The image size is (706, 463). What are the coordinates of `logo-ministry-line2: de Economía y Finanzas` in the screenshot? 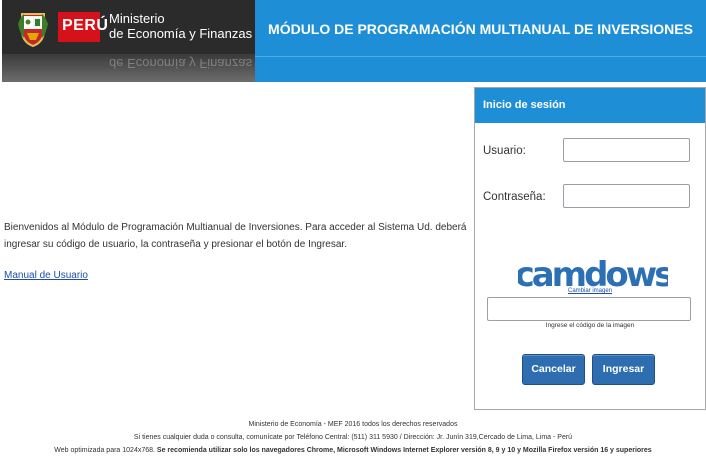 It's located at (181, 33).